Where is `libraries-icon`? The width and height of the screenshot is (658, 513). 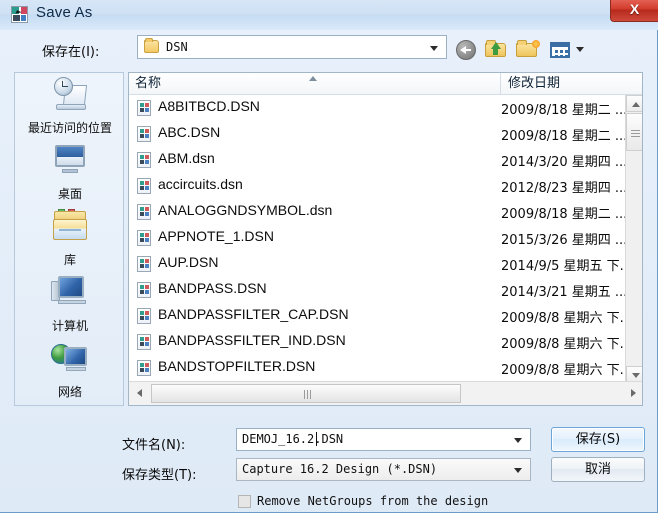
libraries-icon is located at coordinates (70, 227).